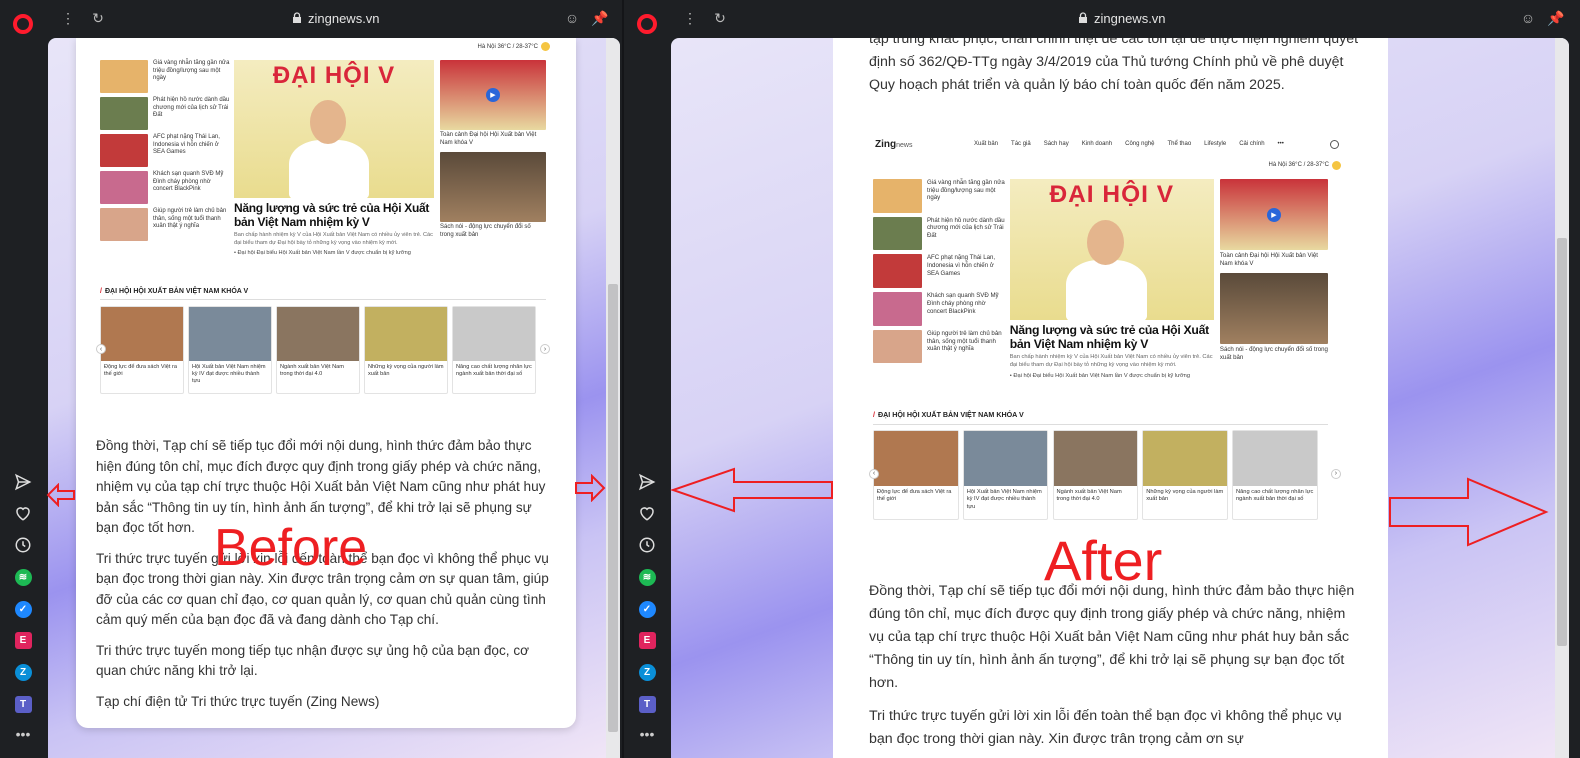 The image size is (1580, 758). What do you see at coordinates (1097, 144) in the screenshot?
I see `nav-link: Kinh doanh` at bounding box center [1097, 144].